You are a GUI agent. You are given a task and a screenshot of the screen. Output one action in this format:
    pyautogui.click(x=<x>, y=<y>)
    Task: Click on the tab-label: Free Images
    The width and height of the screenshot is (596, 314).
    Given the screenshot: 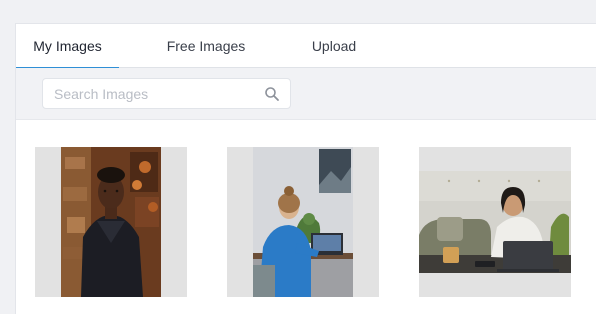 What is the action you would take?
    pyautogui.click(x=206, y=46)
    